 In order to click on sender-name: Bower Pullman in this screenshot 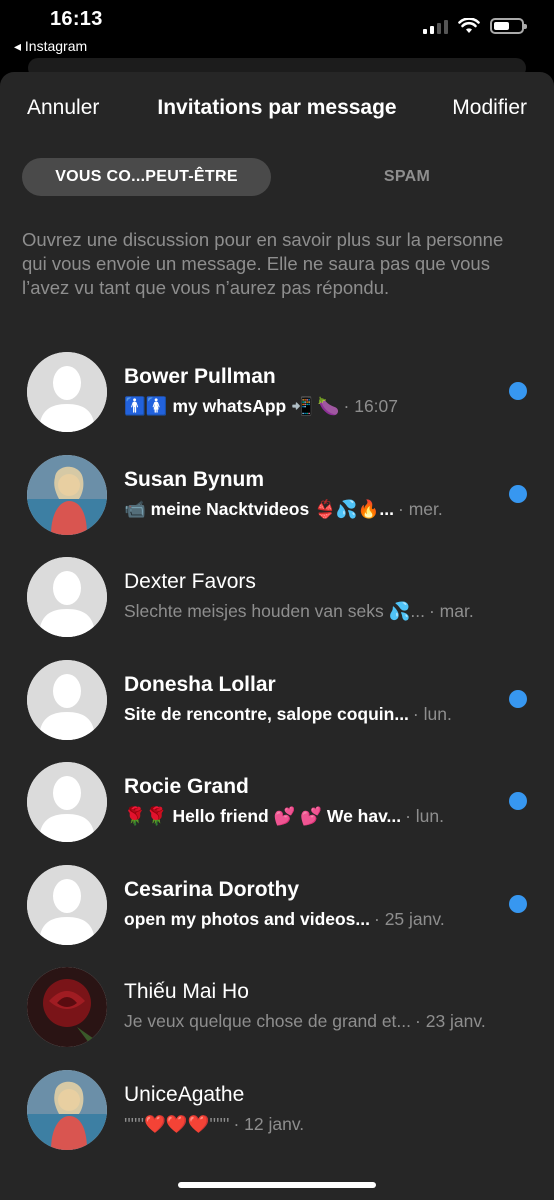, I will do `click(200, 376)`.